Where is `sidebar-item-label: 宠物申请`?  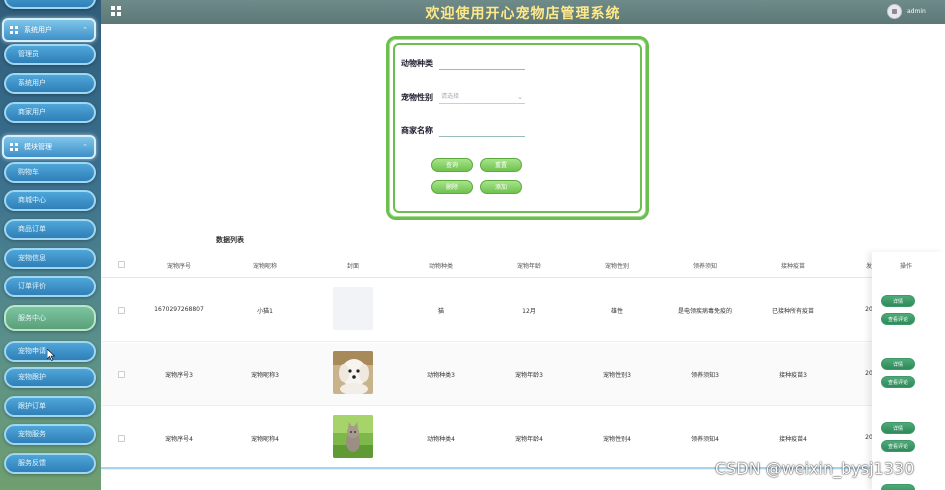
sidebar-item-label: 宠物申请 is located at coordinates (32, 351).